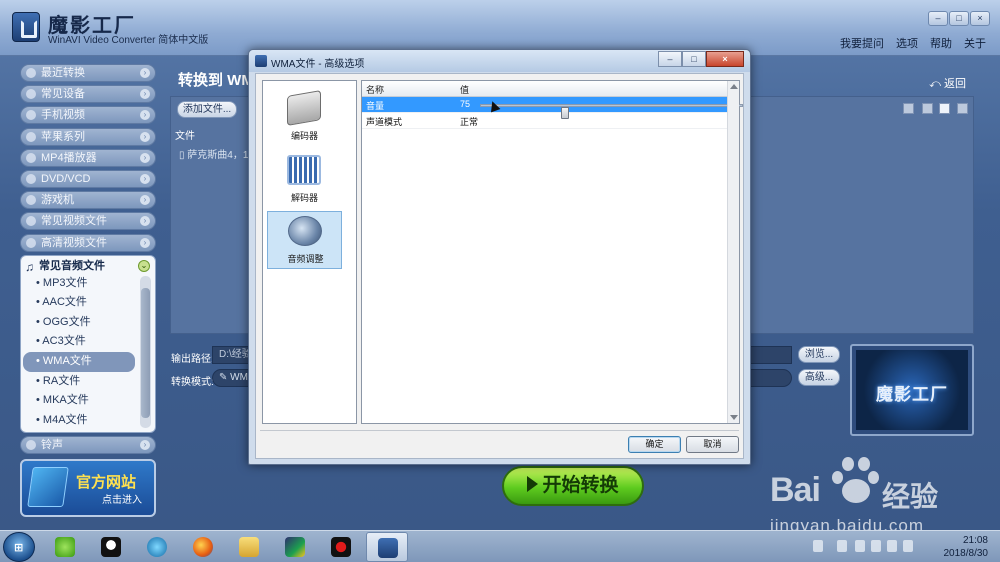 Image resolution: width=1000 pixels, height=562 pixels. What do you see at coordinates (77, 401) in the screenshot?
I see `format-mka: • MKA文件` at bounding box center [77, 401].